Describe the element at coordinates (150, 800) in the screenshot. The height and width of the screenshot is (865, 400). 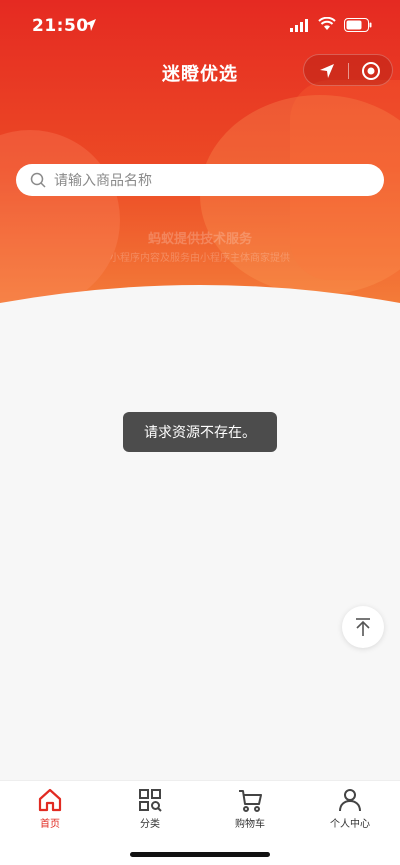
I see `category-icon` at that location.